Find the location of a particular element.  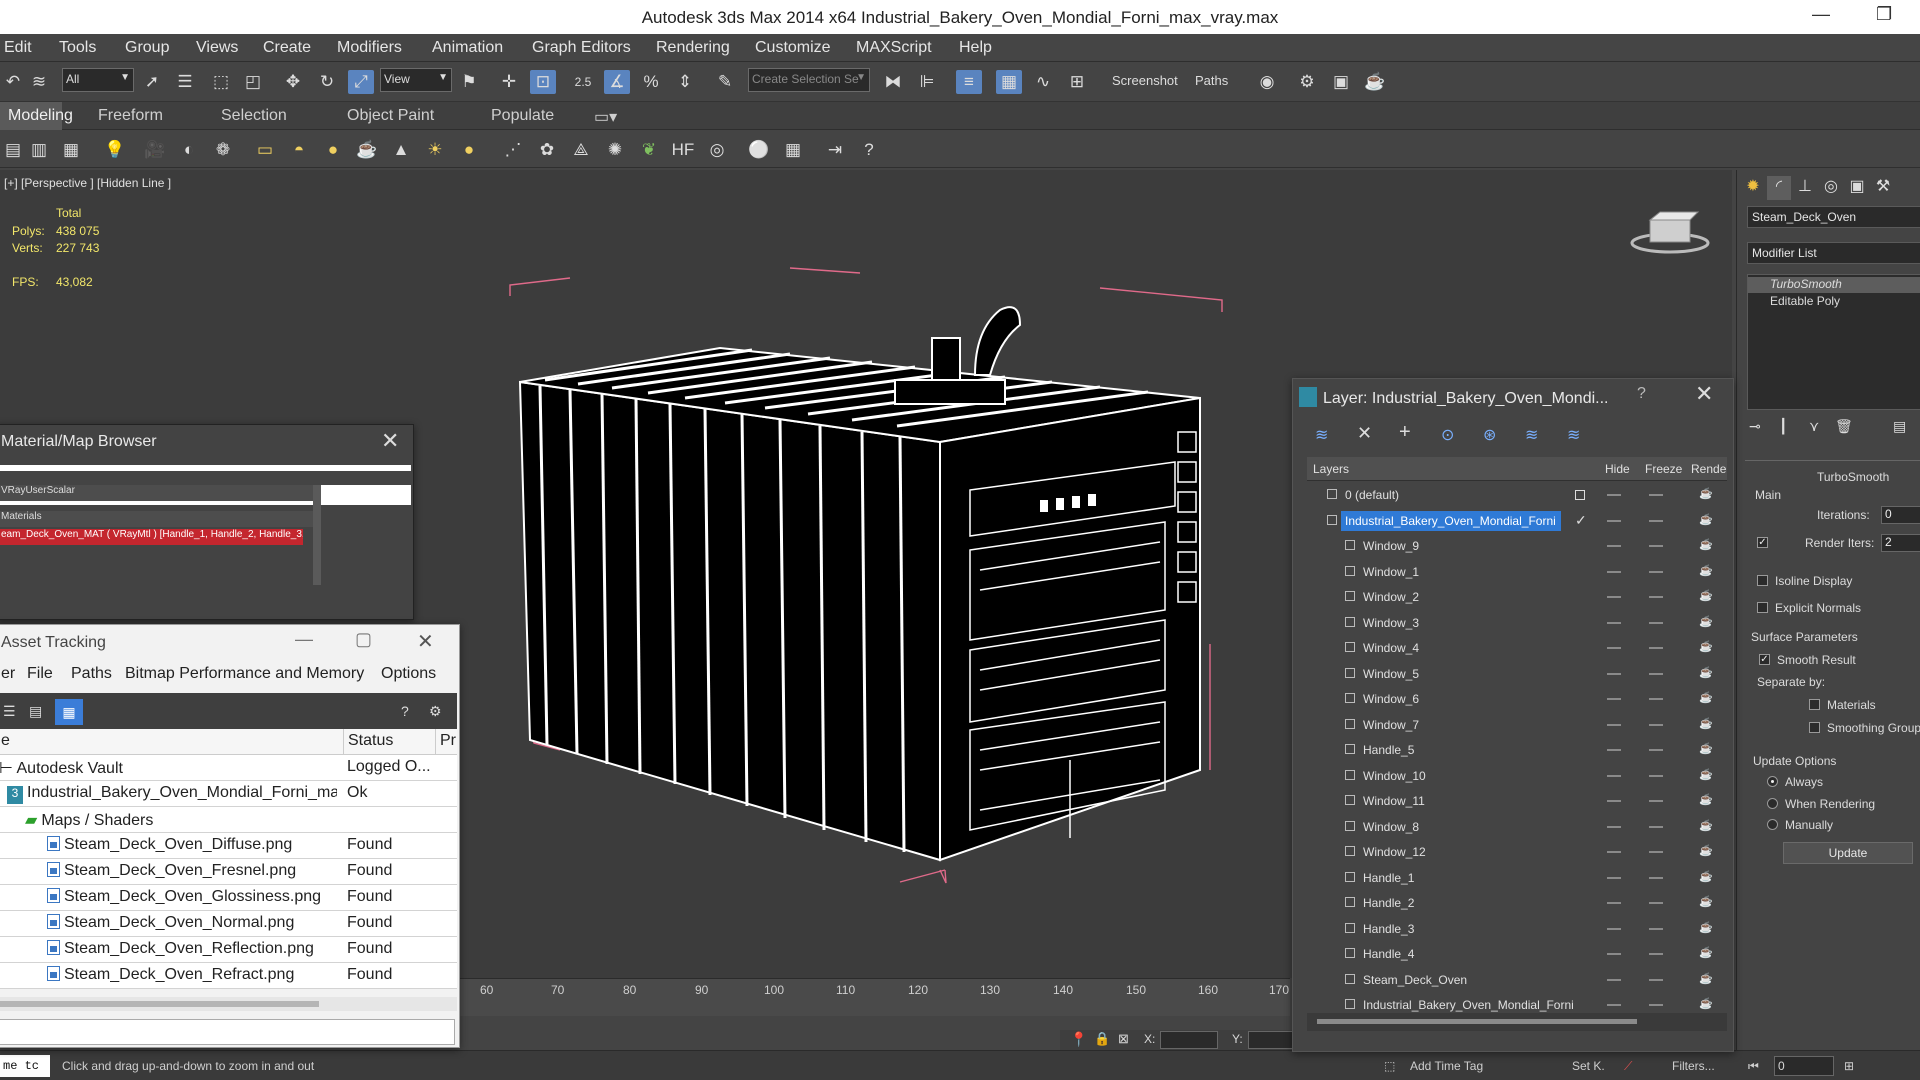

render-setup-icon: ⚙ is located at coordinates (1307, 82).